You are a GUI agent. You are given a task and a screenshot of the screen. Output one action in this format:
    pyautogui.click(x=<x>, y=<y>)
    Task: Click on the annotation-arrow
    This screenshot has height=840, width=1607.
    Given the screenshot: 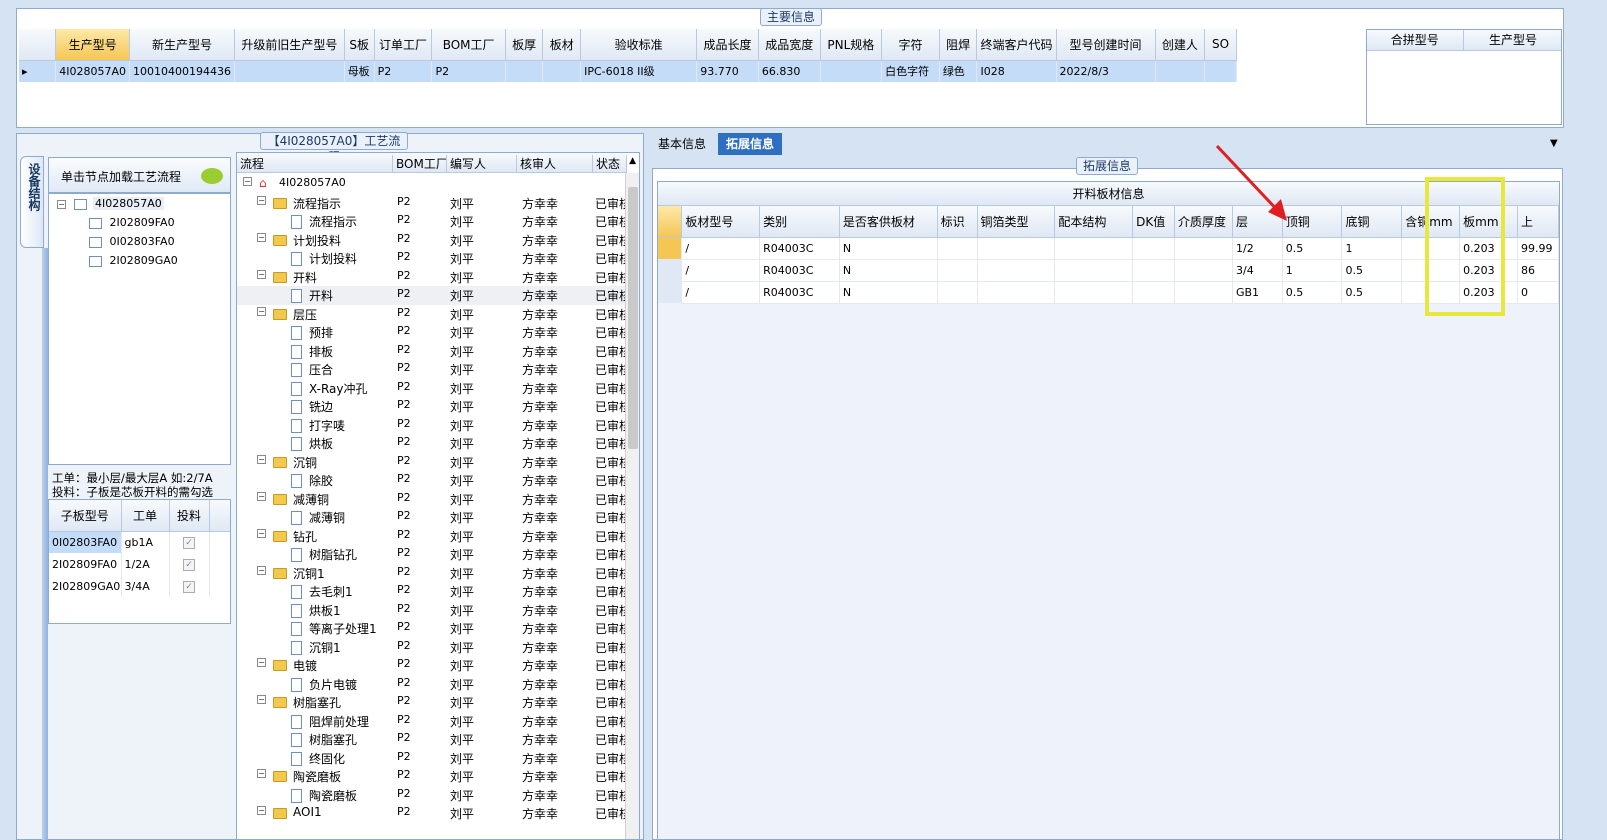 What is the action you would take?
    pyautogui.click(x=1248, y=179)
    